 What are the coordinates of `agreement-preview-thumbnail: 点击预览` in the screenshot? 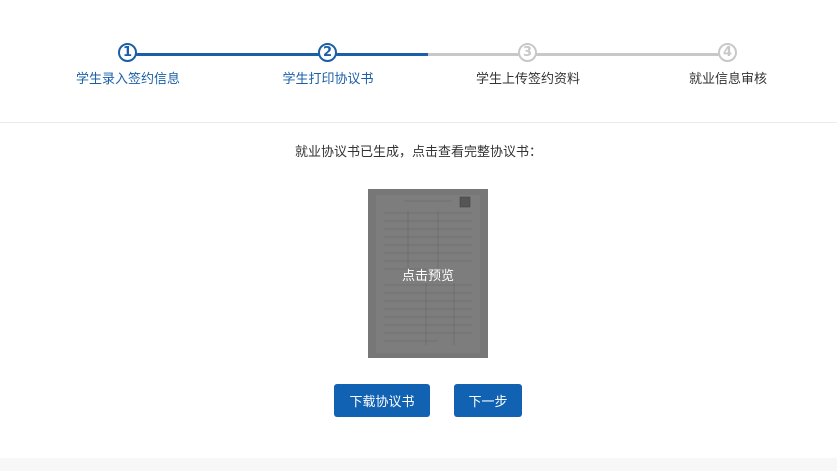 It's located at (428, 273).